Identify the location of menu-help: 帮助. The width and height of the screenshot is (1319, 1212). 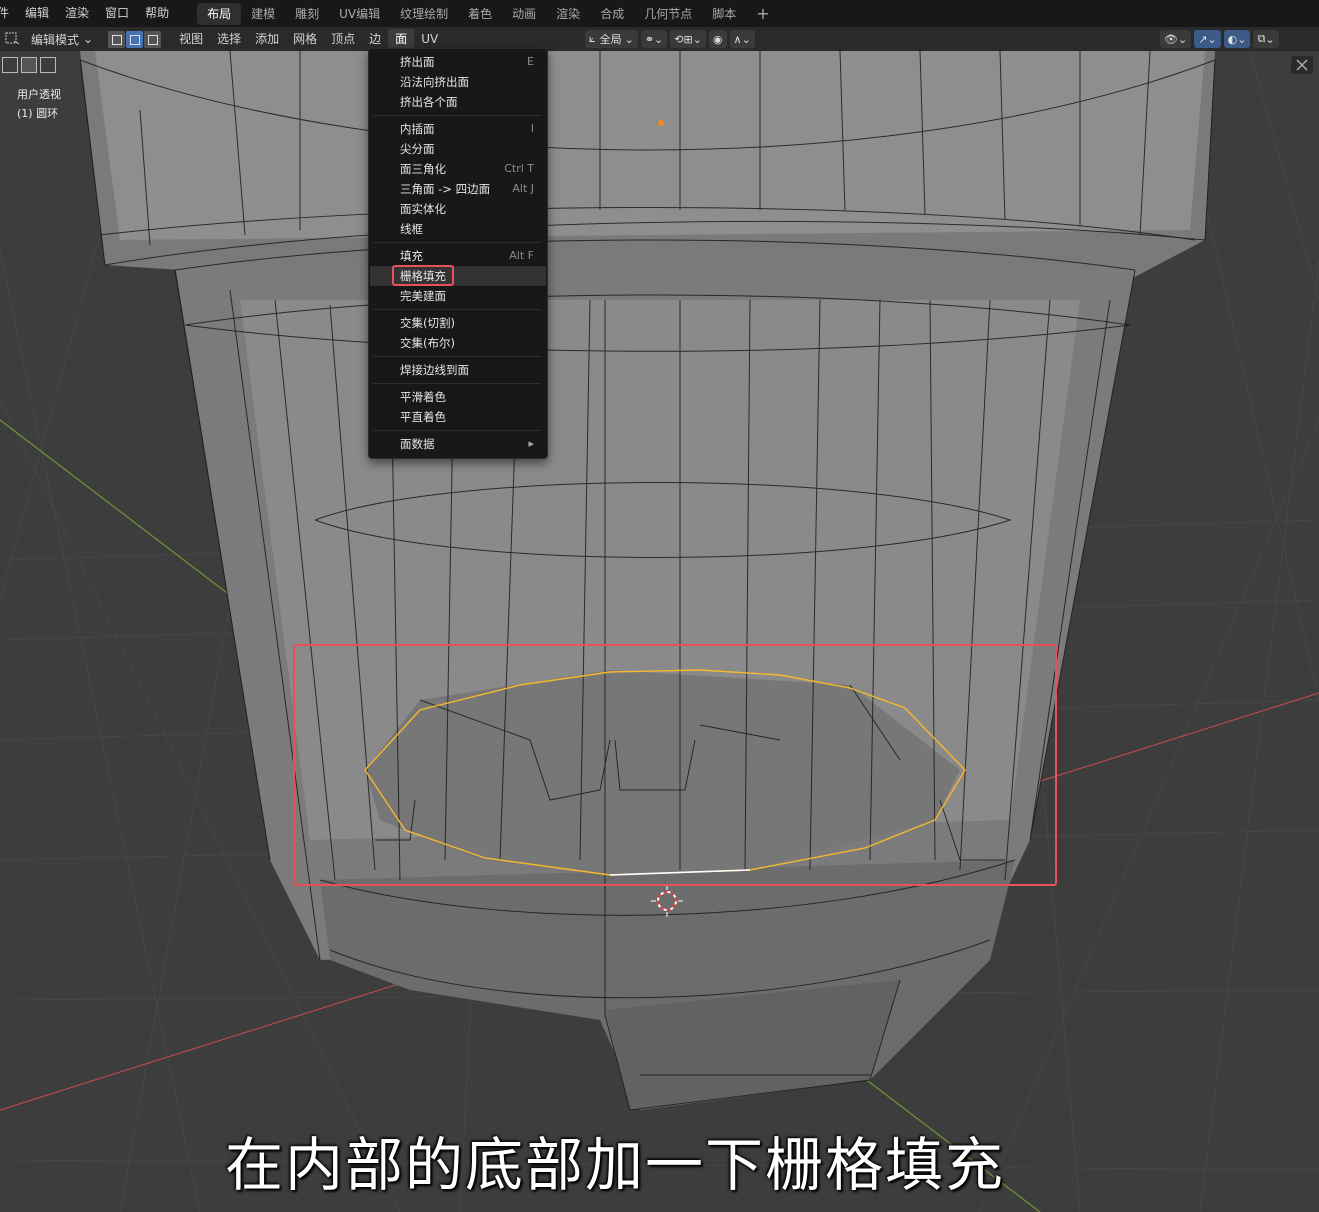
(157, 13).